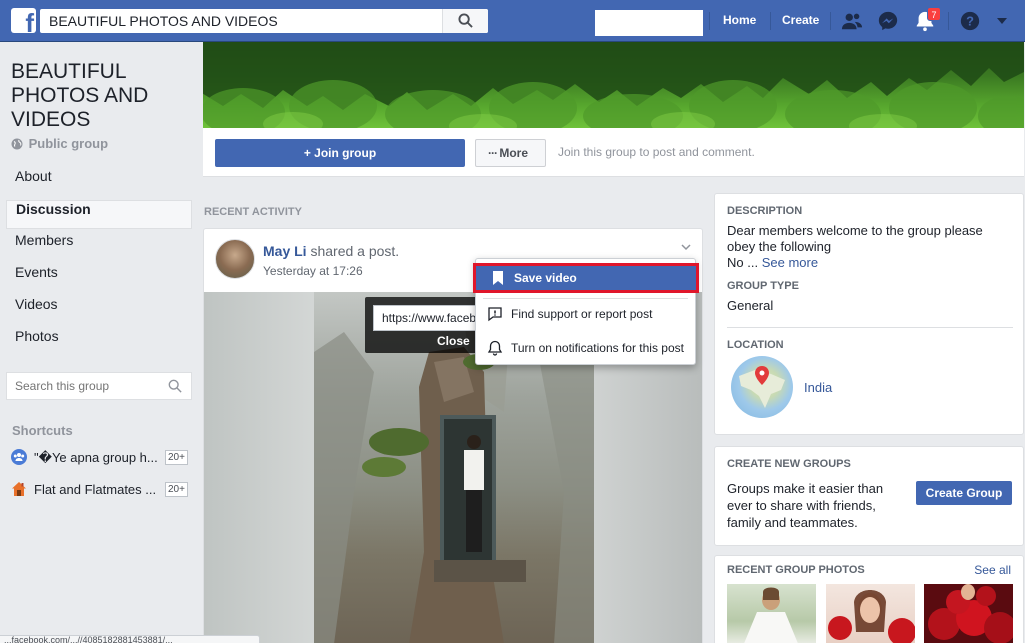 This screenshot has width=1025, height=643. I want to click on see-more-link: See more, so click(790, 262).